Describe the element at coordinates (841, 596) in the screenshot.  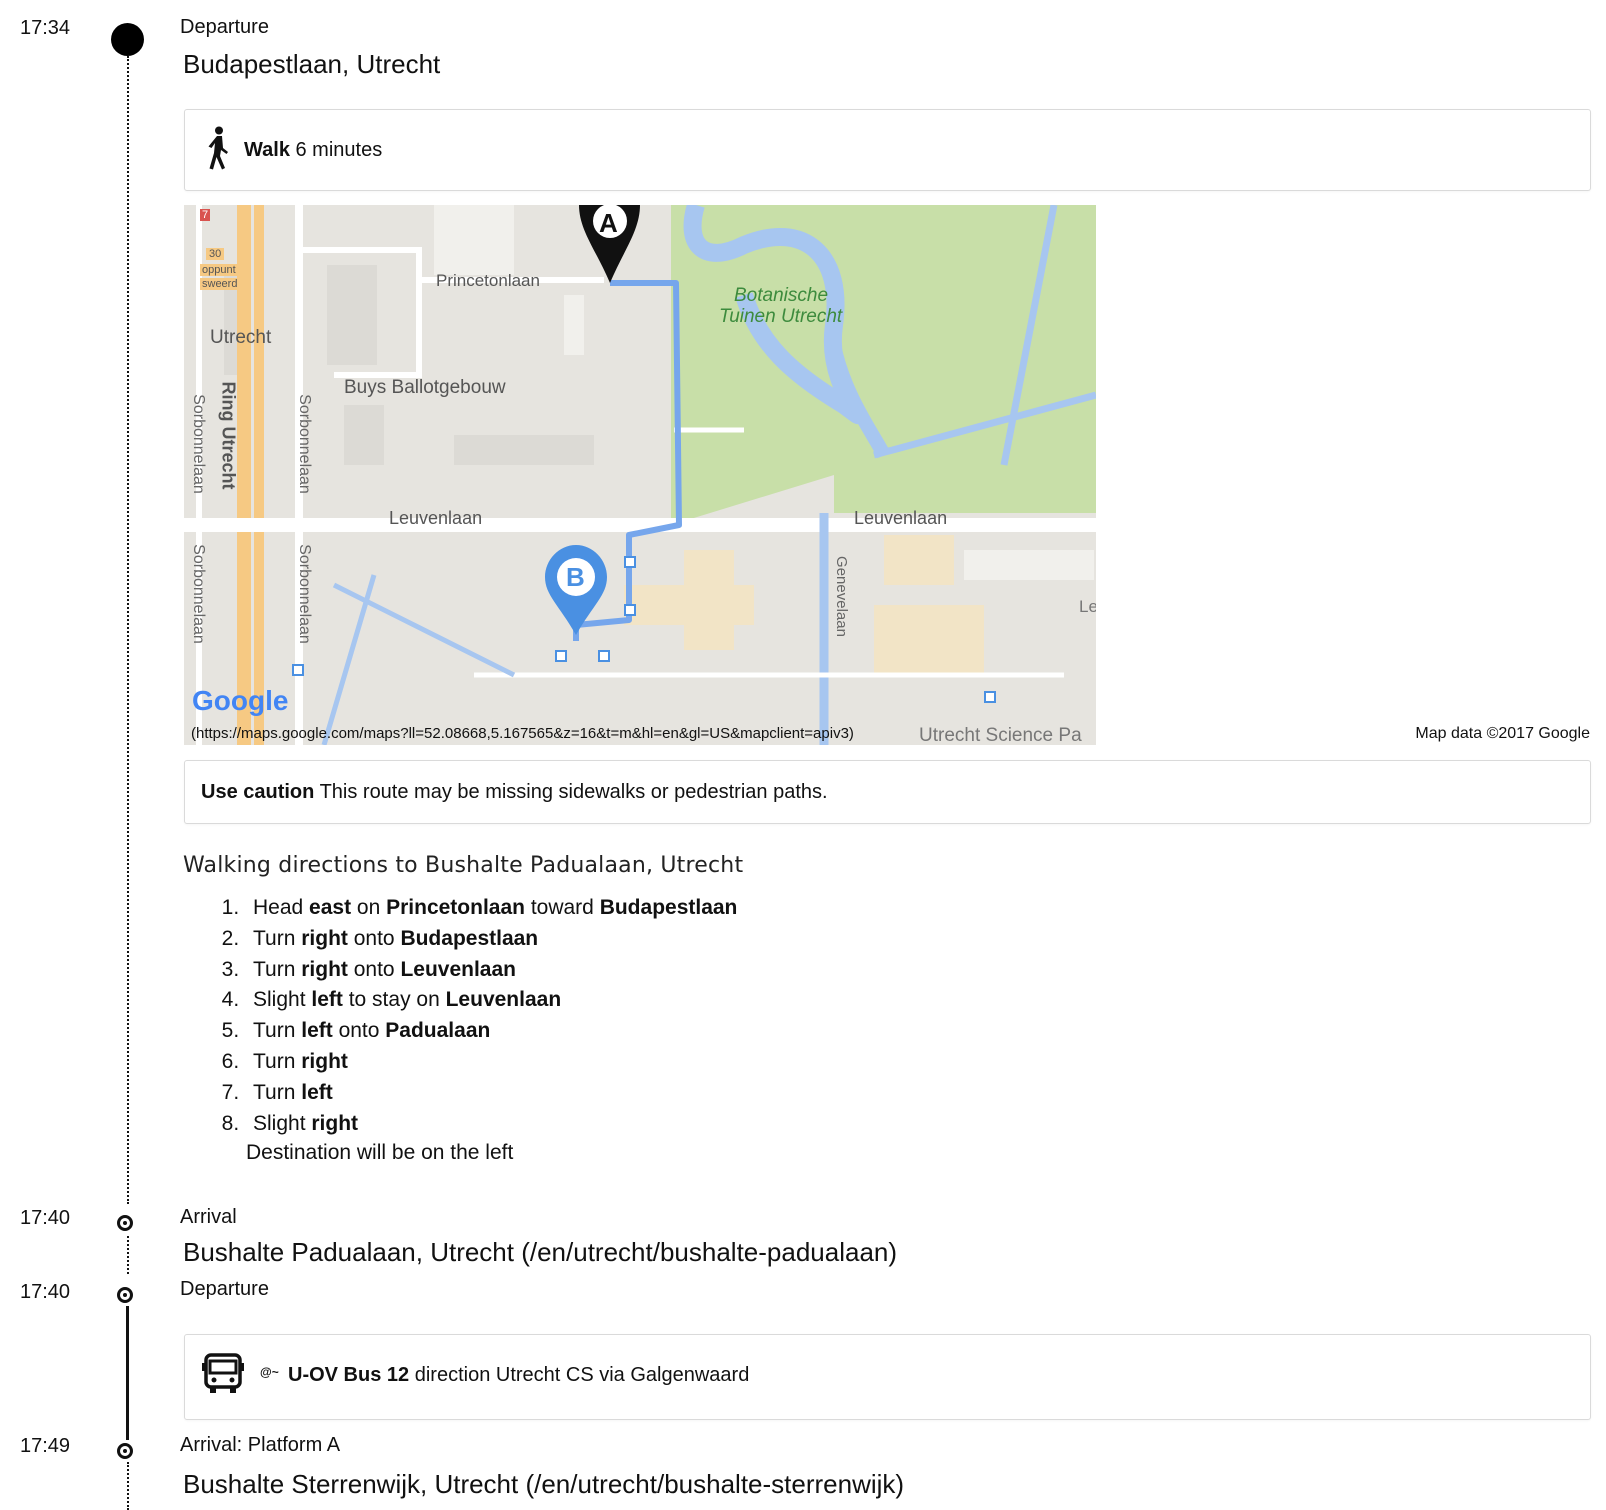
I see `map-label-genevelaan: Genevelaan` at that location.